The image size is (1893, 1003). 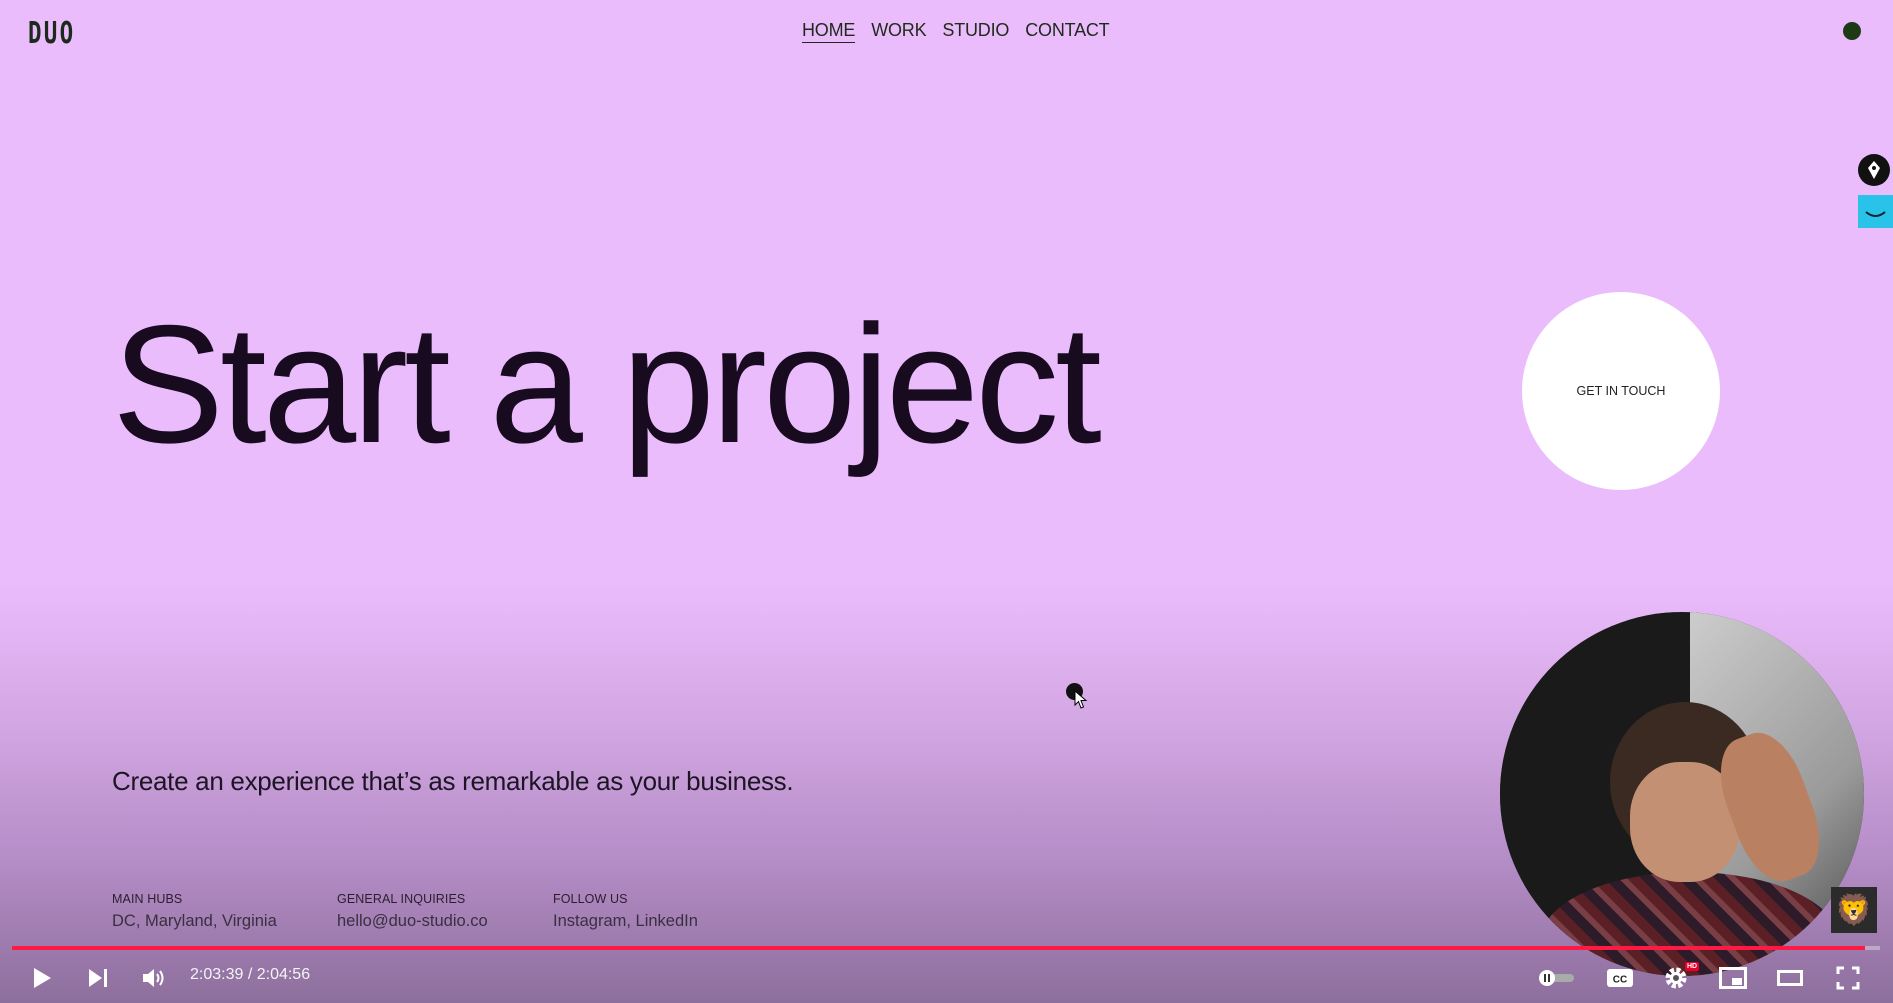 What do you see at coordinates (401, 899) in the screenshot?
I see `info-label: GENERAL INQUIRIES` at bounding box center [401, 899].